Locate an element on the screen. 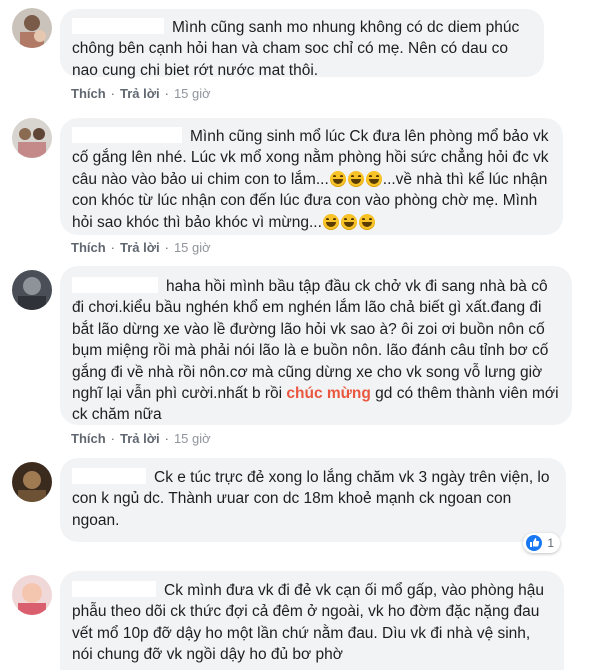 This screenshot has width=600, height=670. reaction-count-label: 1 is located at coordinates (550, 543).